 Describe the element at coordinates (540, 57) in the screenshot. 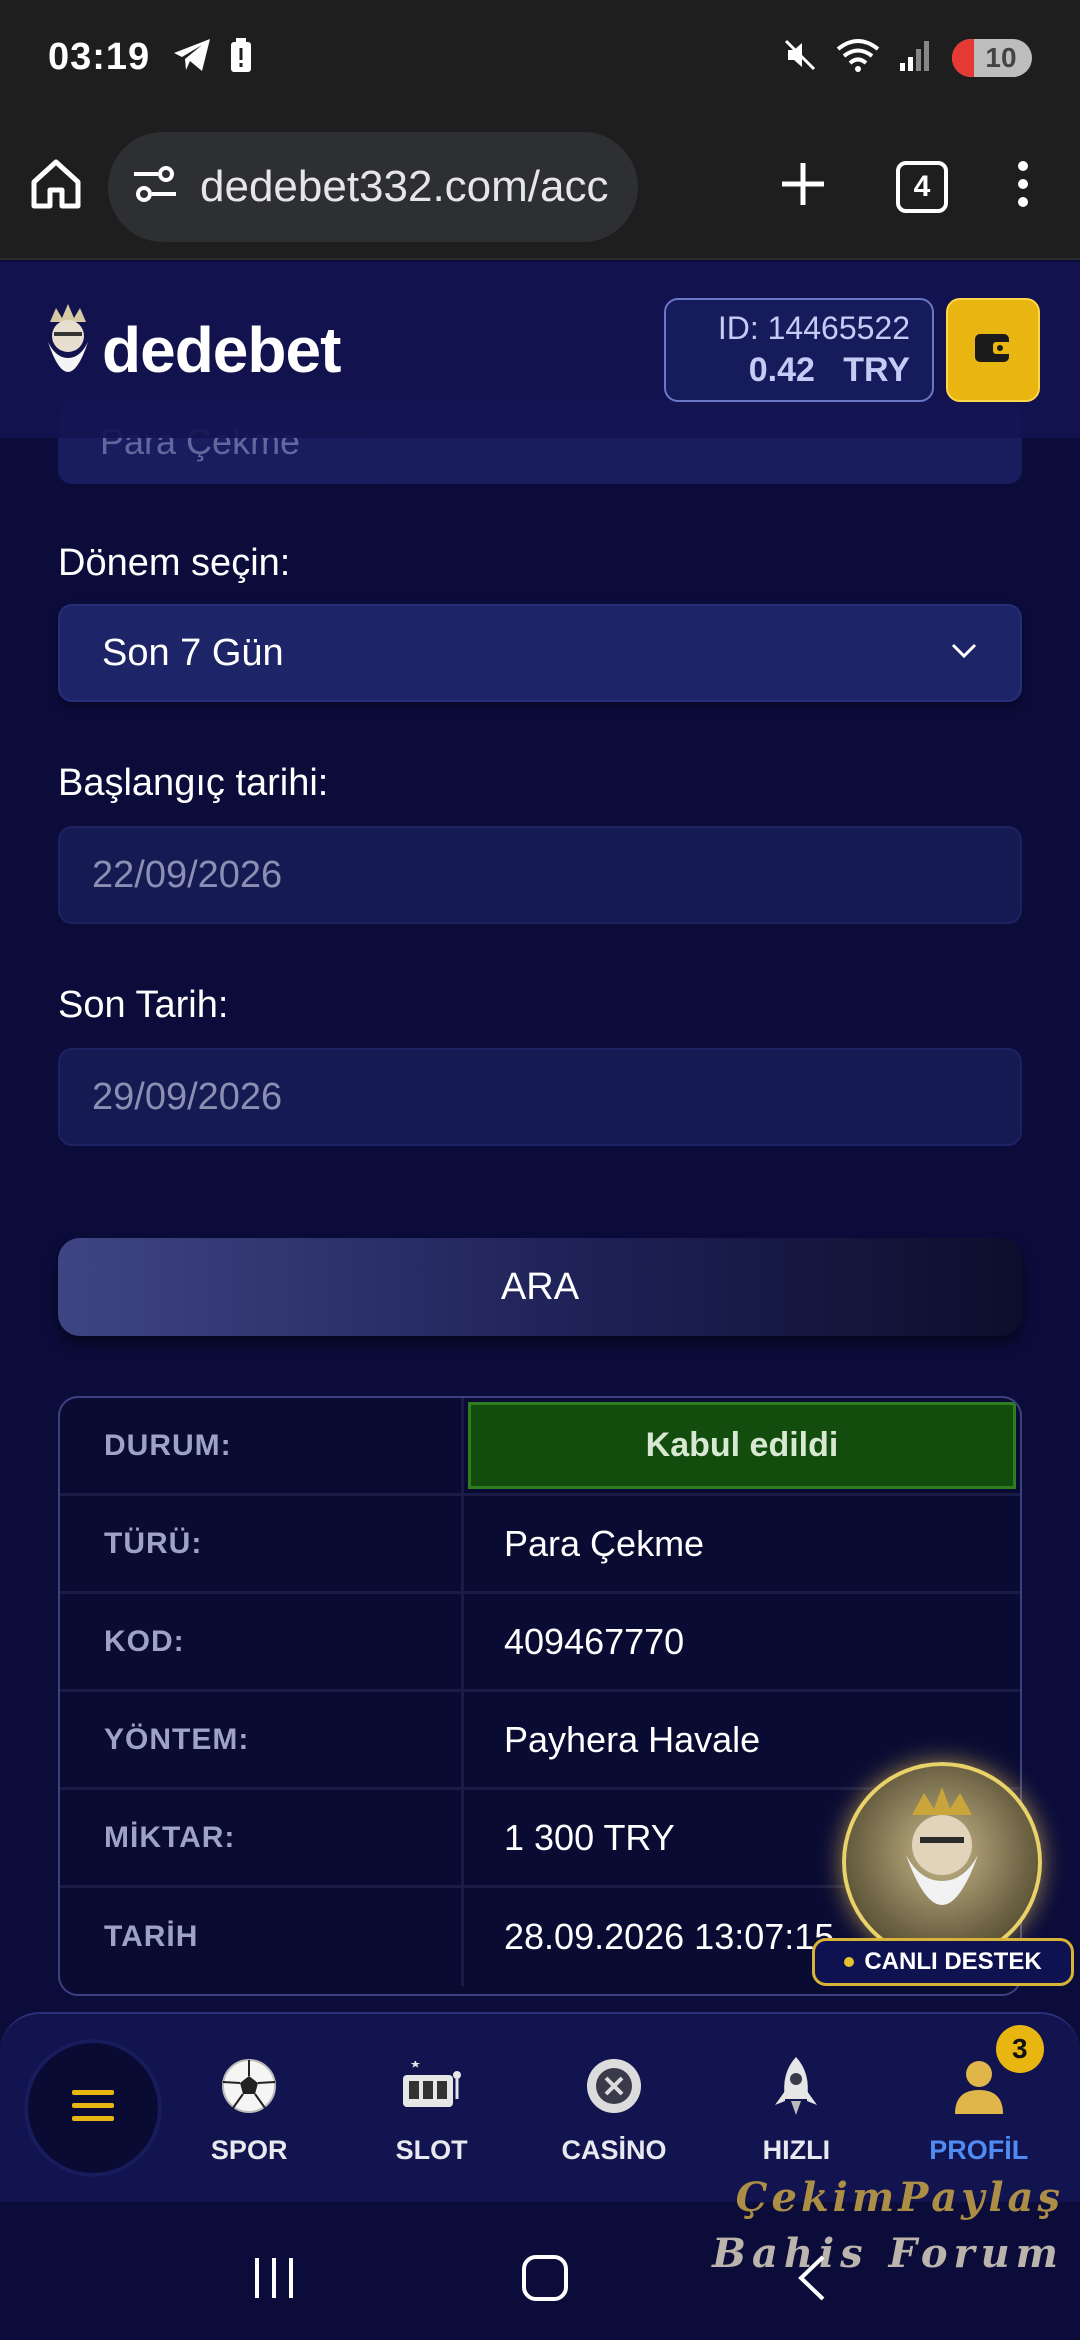

I see `status-bar: 03:19 10` at that location.